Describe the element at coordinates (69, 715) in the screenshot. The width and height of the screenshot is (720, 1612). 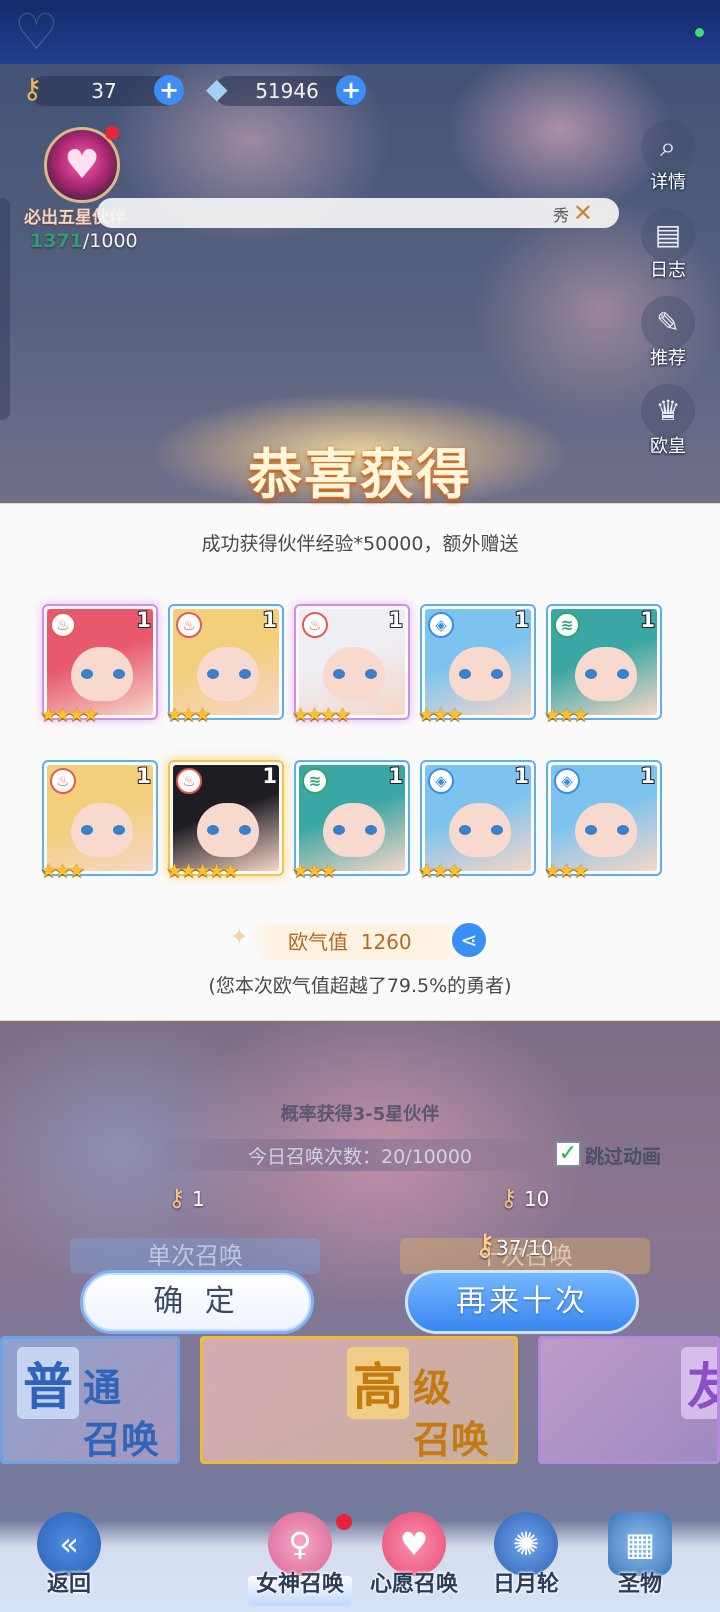
I see `star-rating: ★★★★` at that location.